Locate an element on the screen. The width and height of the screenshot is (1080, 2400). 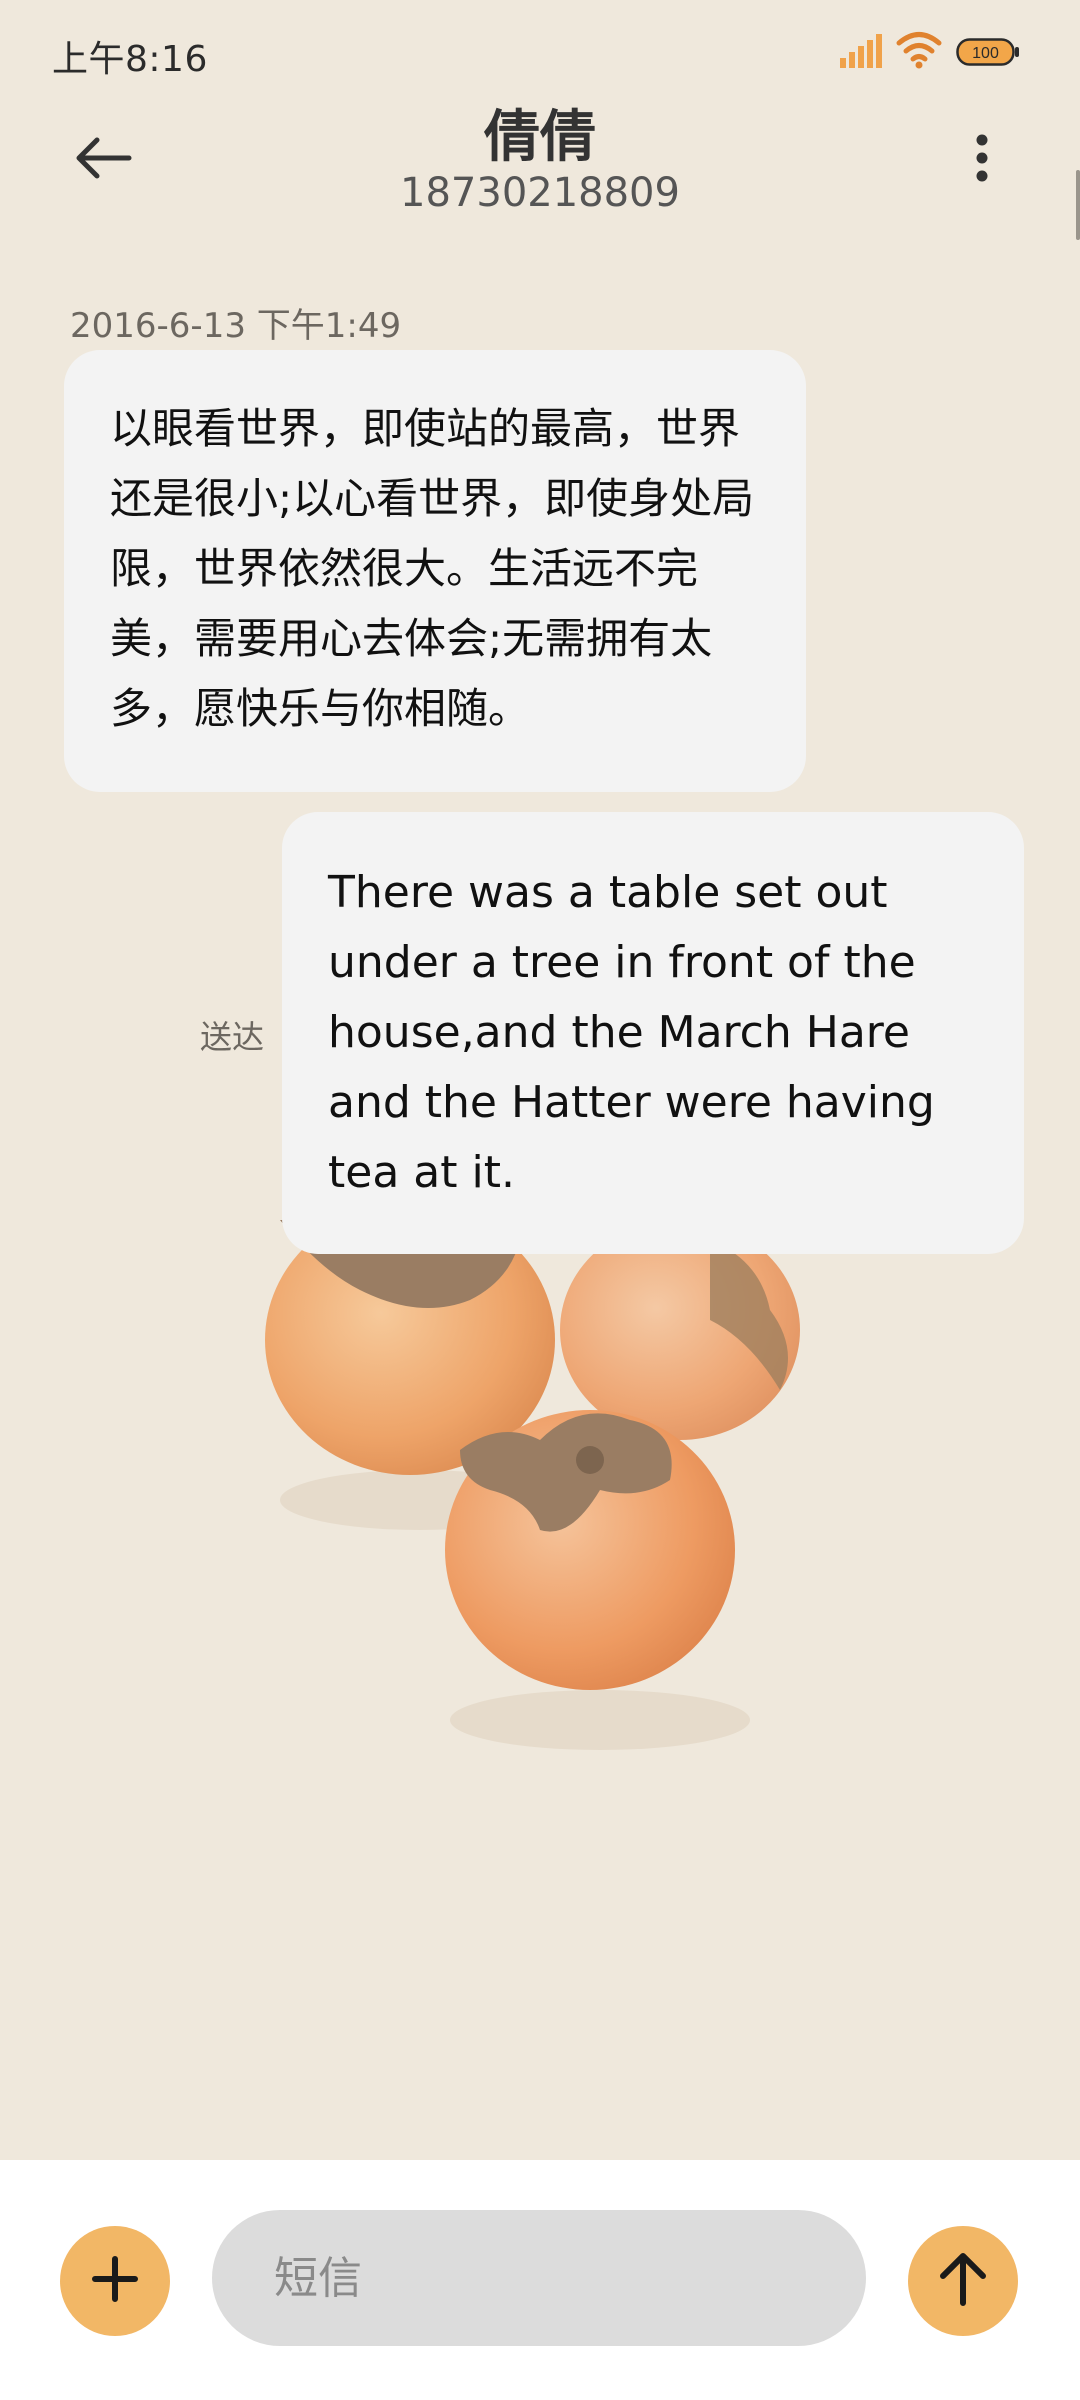
arrow-up-icon is located at coordinates (963, 2281).